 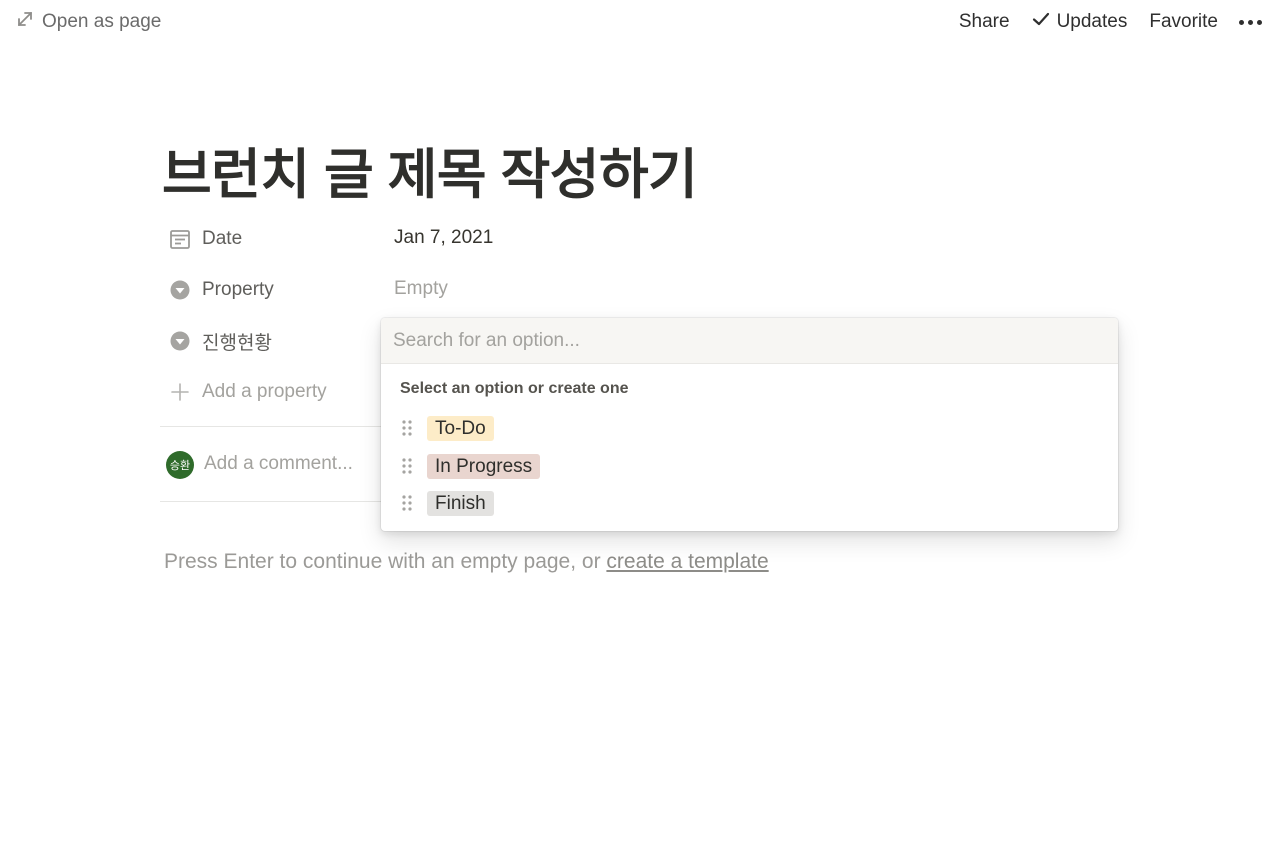 What do you see at coordinates (264, 391) in the screenshot?
I see `add-property-label: Add a property` at bounding box center [264, 391].